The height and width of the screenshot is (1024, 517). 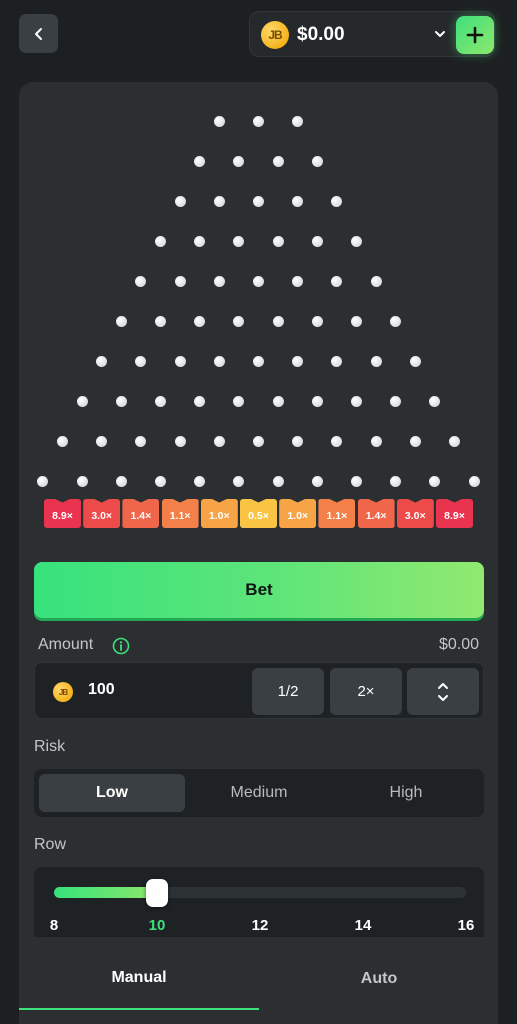 I want to click on row-tick-label: 8, so click(x=54, y=925).